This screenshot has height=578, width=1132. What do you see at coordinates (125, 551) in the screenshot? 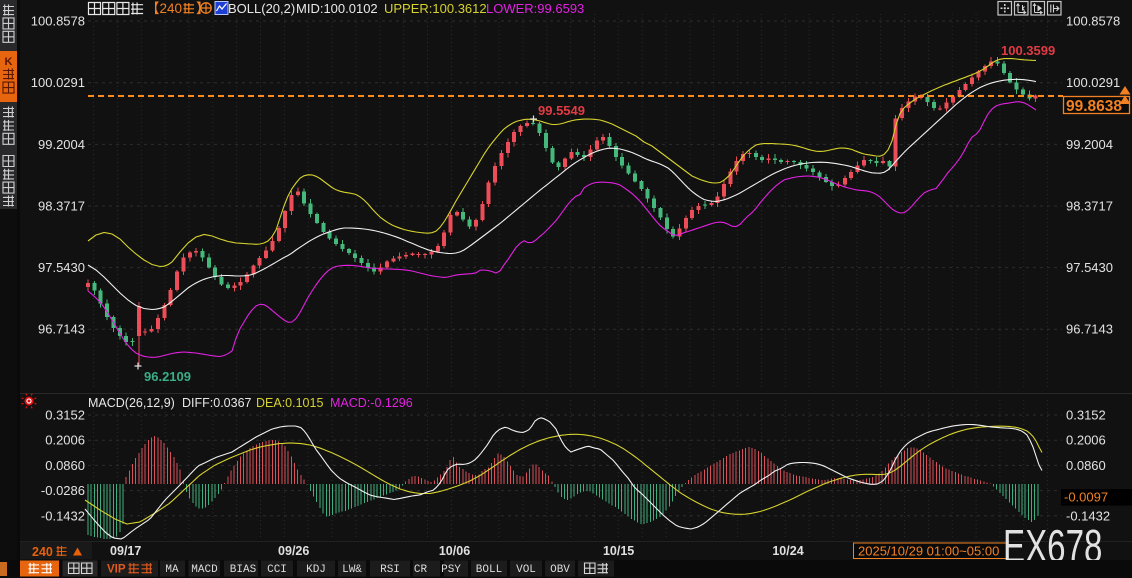
I see `svg-text: 09/17` at bounding box center [125, 551].